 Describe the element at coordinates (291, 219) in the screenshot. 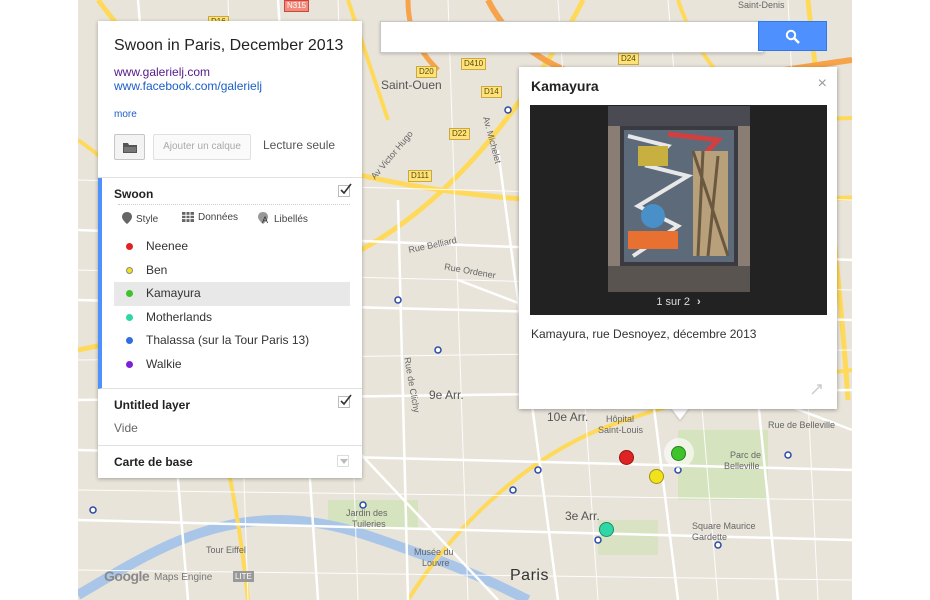

I see `labels-label: Libellés` at that location.